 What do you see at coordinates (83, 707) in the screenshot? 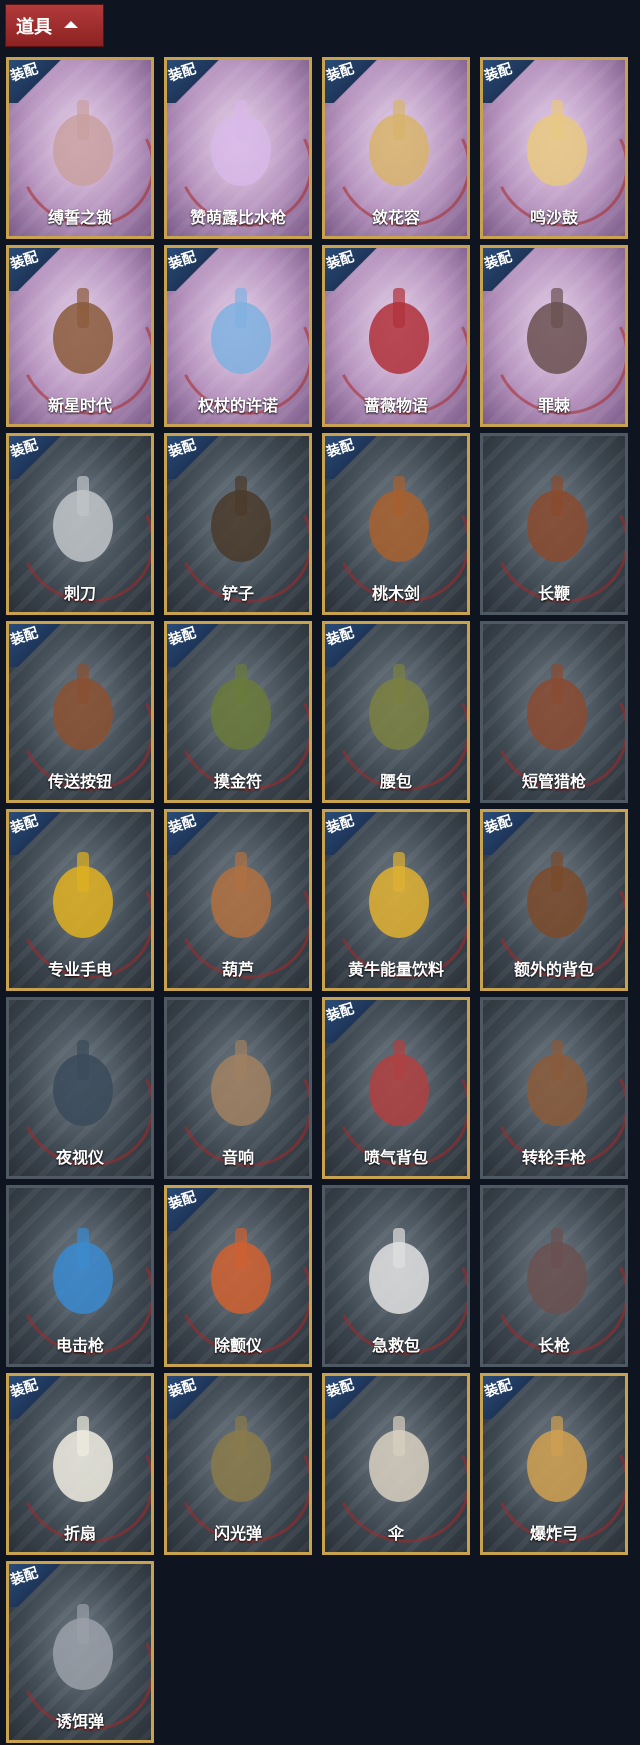
I see `remote-icon` at bounding box center [83, 707].